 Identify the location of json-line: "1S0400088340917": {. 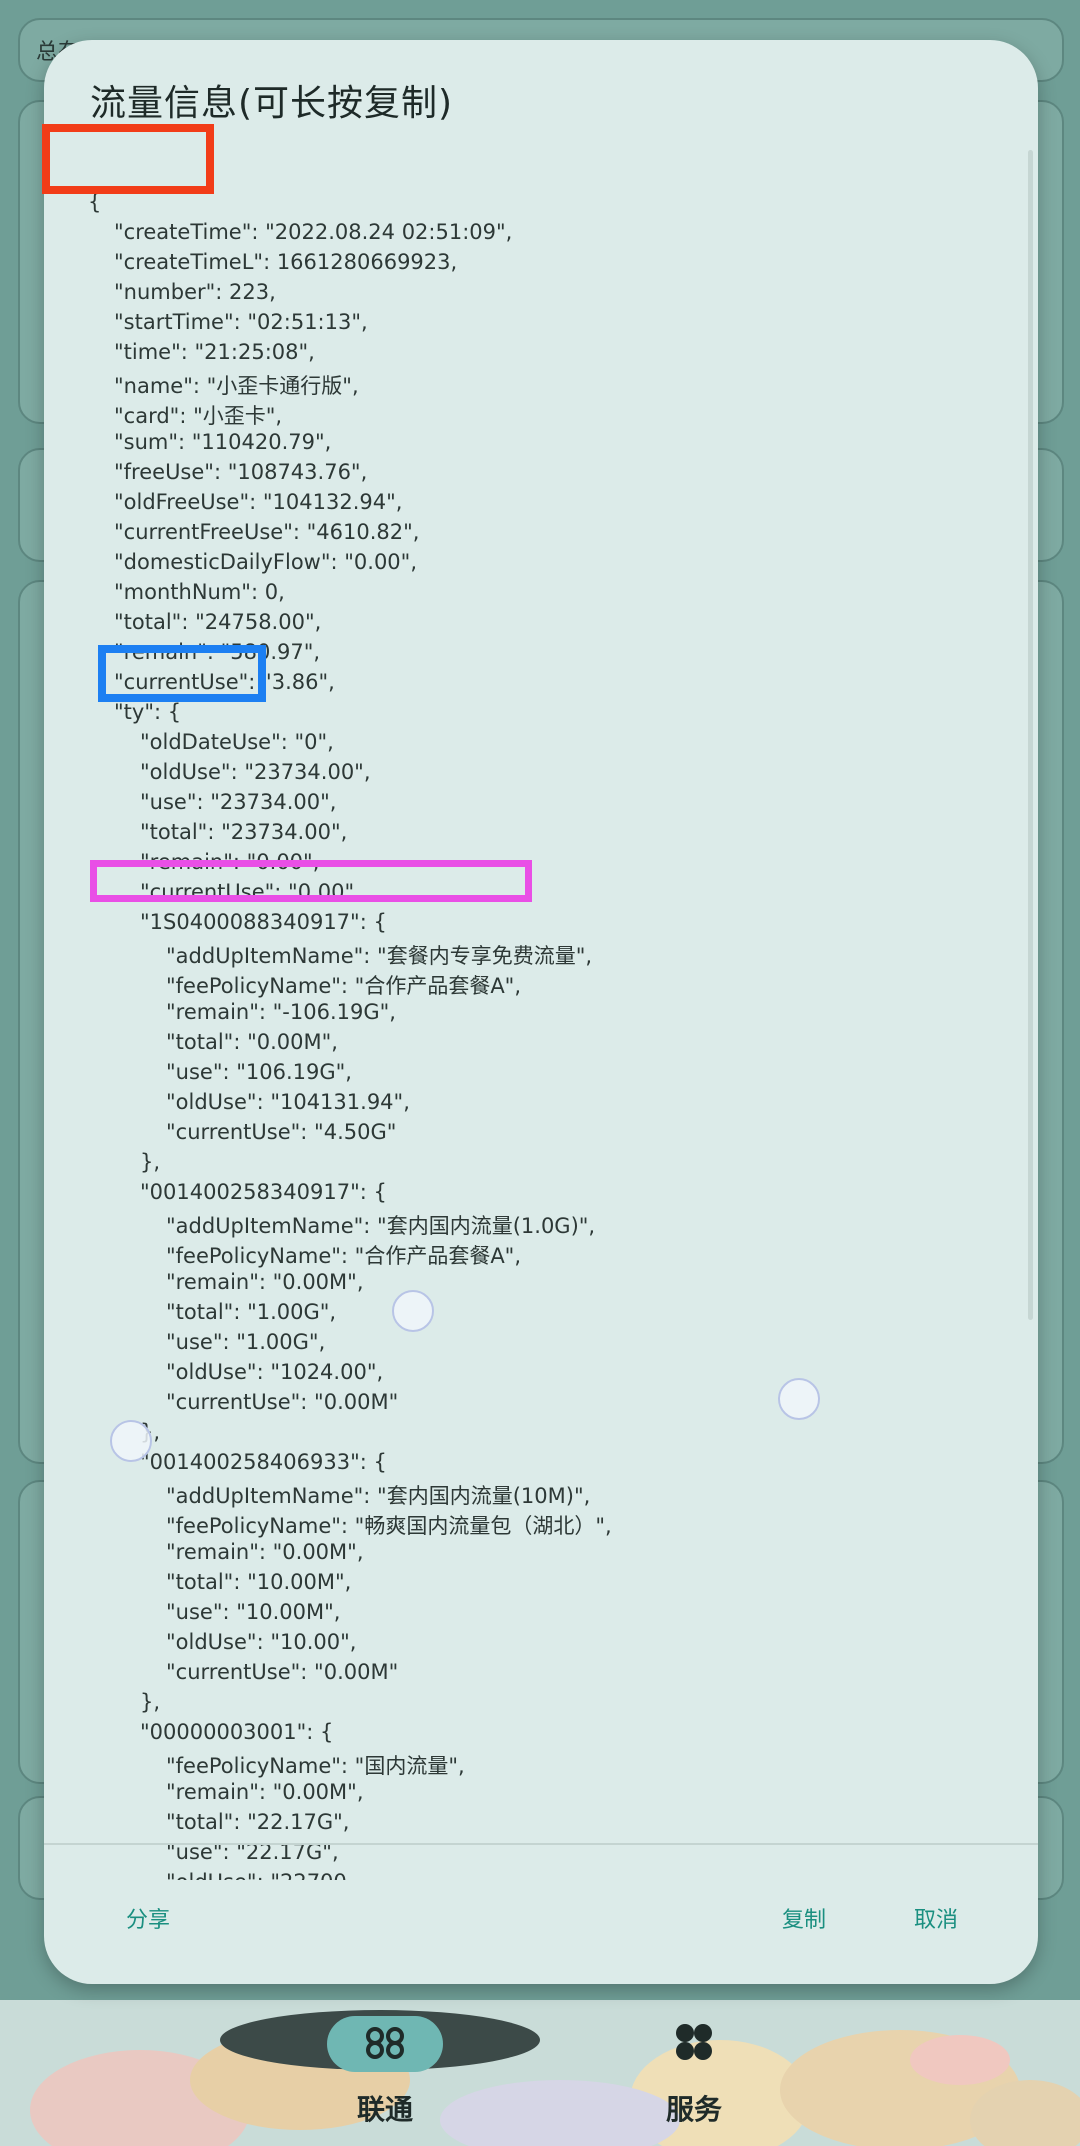
(263, 922).